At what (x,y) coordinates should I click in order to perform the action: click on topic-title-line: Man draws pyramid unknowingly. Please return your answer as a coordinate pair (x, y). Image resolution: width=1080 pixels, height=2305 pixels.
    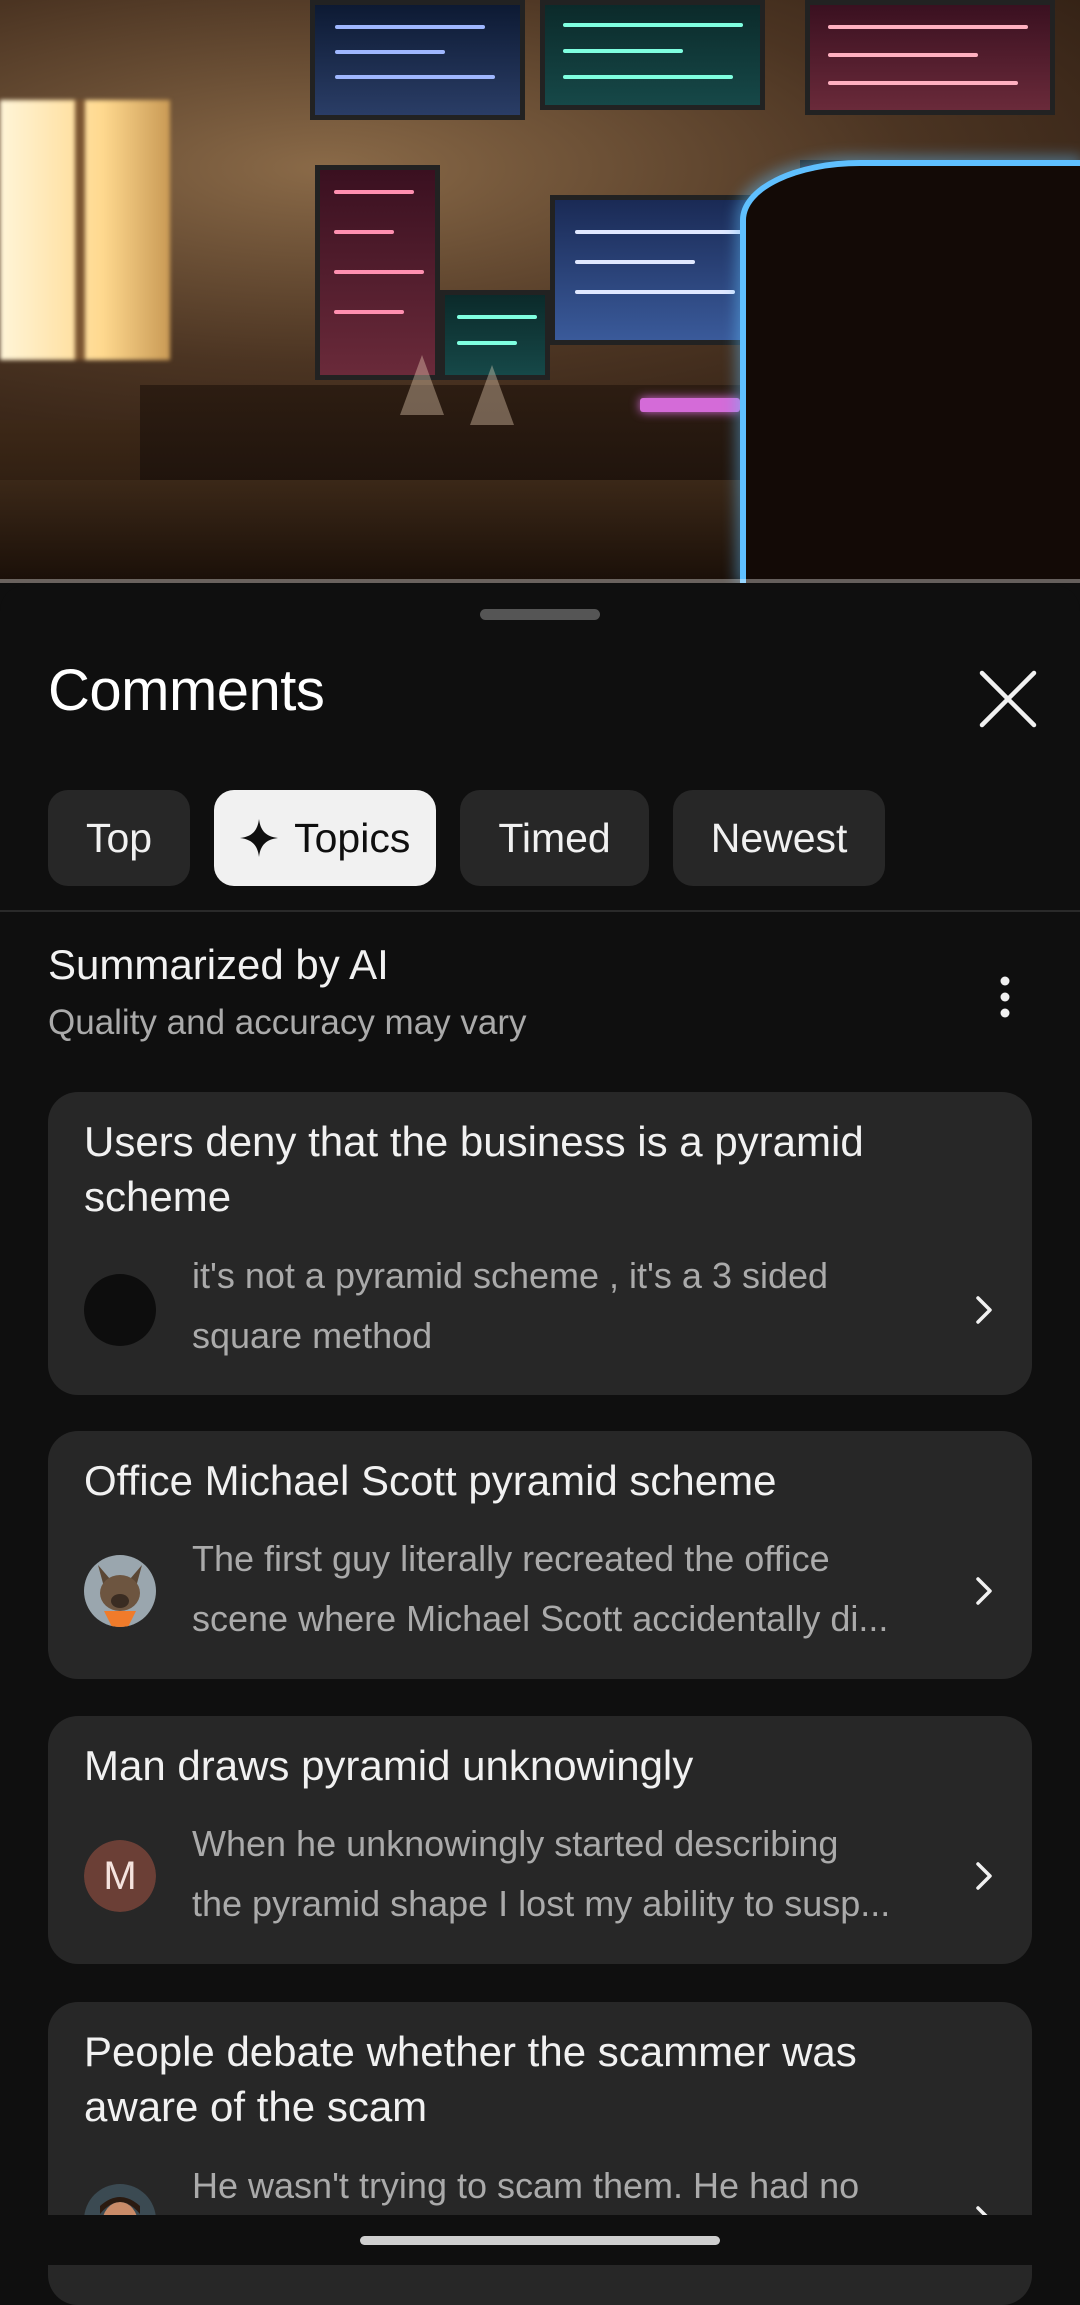
    Looking at the image, I should click on (389, 1765).